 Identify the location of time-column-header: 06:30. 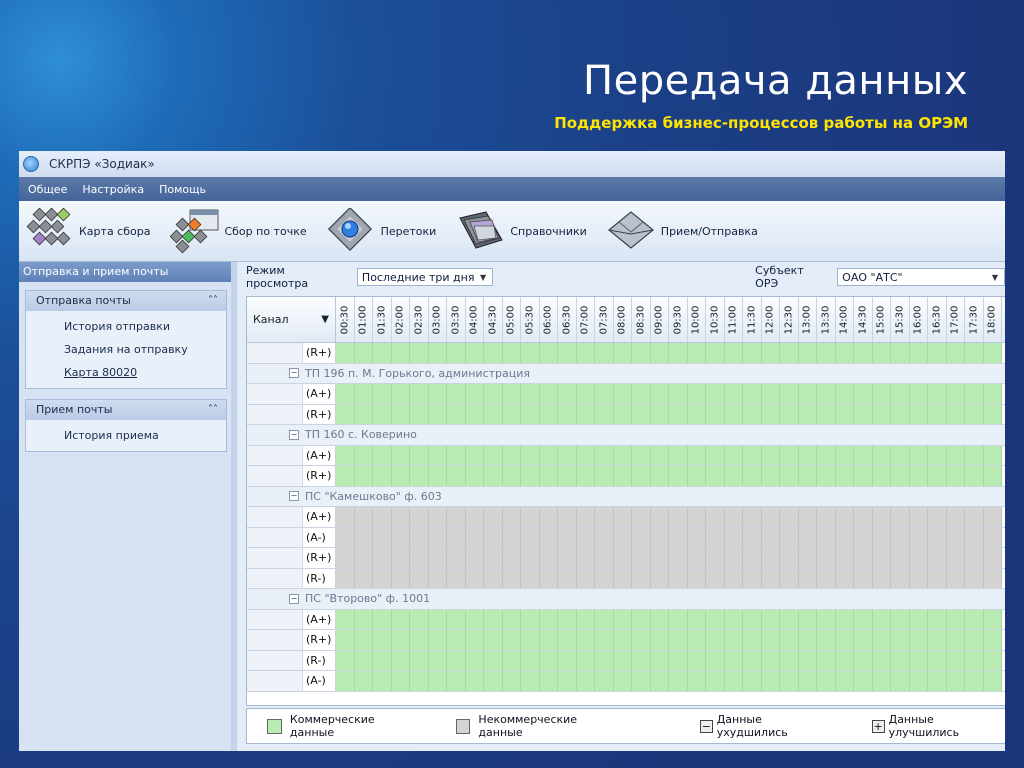
(567, 319).